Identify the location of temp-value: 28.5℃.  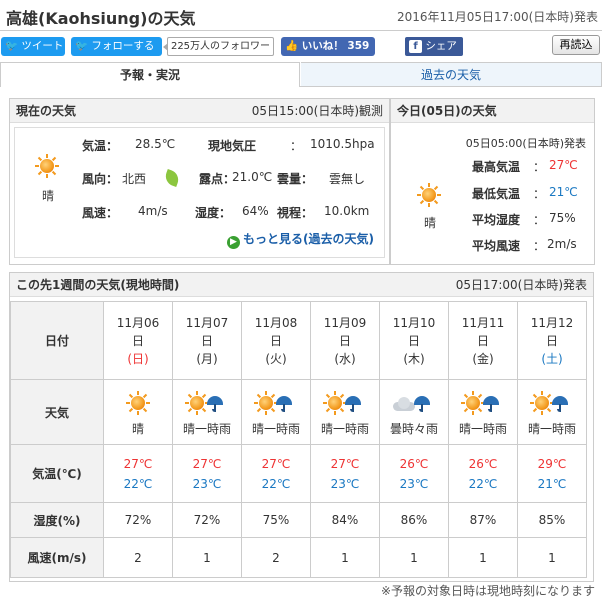
(155, 144).